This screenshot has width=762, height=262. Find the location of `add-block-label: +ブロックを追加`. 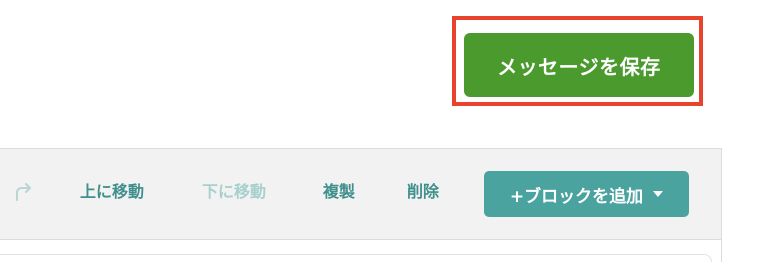

add-block-label: +ブロックを追加 is located at coordinates (576, 196).